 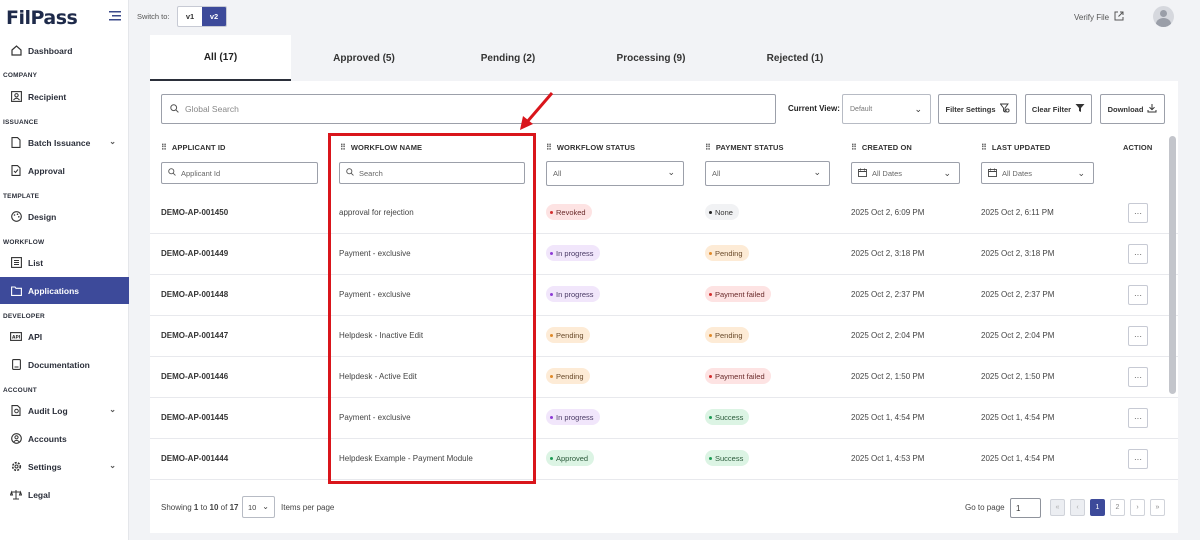 I want to click on page-1-button: 1, so click(x=1097, y=507).